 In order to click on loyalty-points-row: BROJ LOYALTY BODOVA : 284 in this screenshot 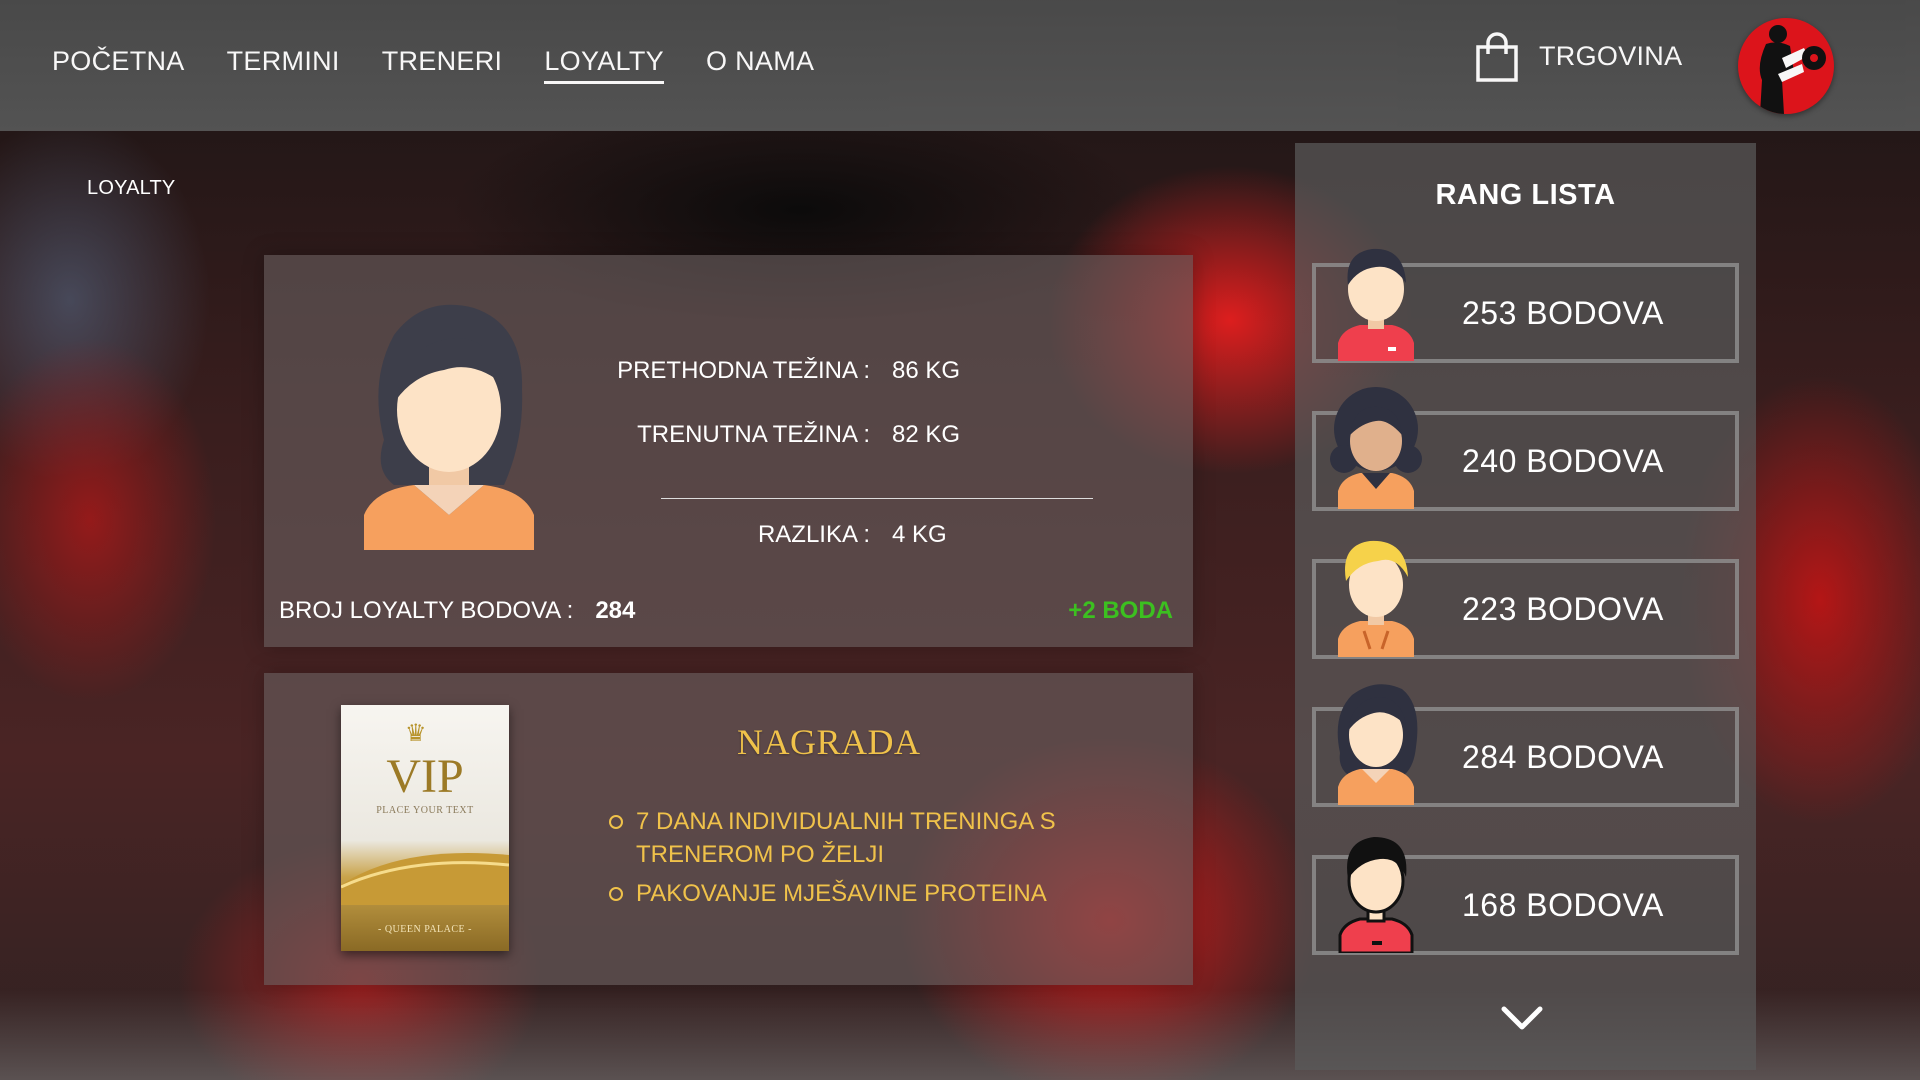, I will do `click(457, 611)`.